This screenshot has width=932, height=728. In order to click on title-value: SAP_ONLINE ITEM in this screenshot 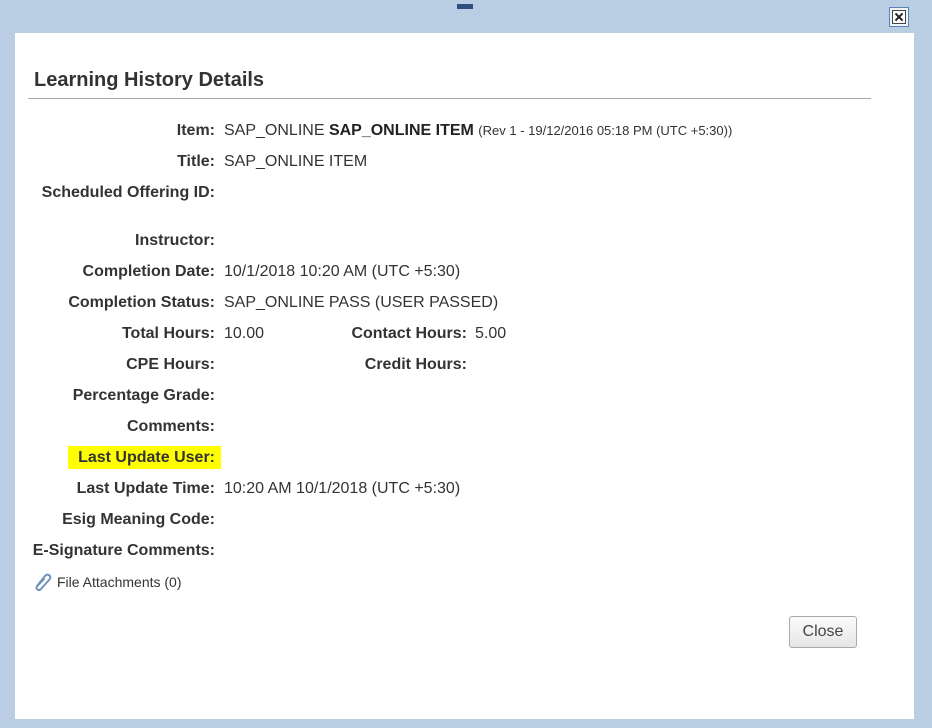, I will do `click(296, 161)`.